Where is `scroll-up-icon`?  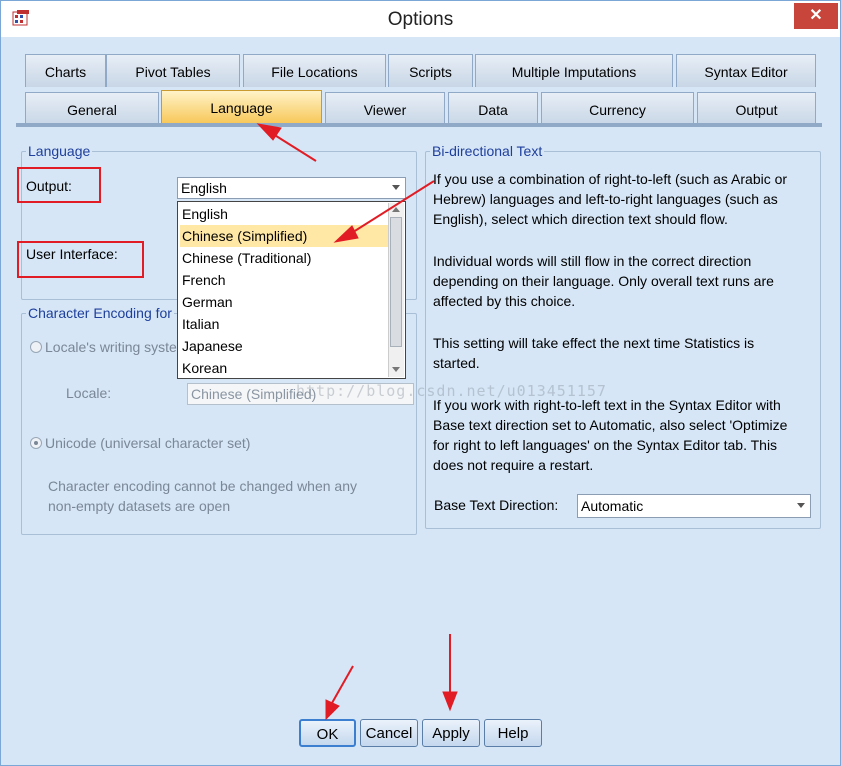
scroll-up-icon is located at coordinates (396, 209).